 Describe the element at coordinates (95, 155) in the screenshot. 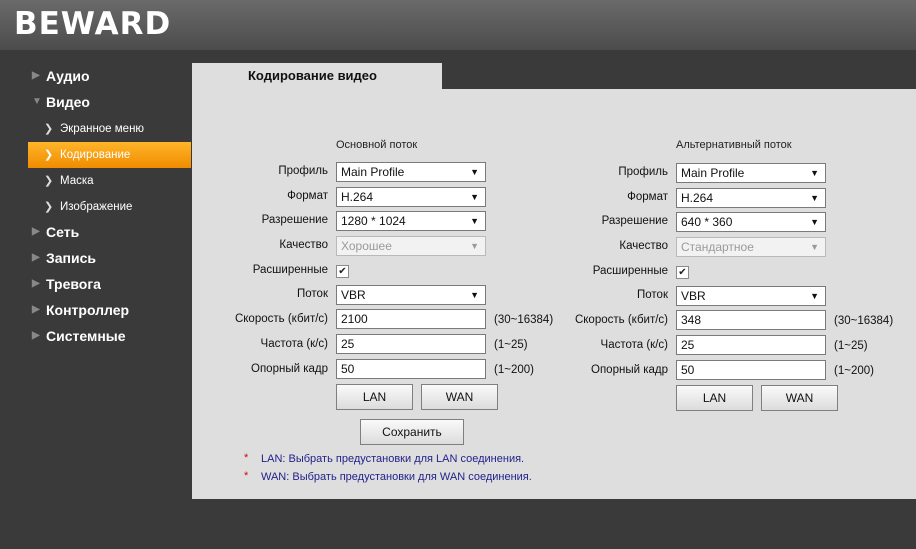

I see `sidebar-item-label: Кодирование` at that location.